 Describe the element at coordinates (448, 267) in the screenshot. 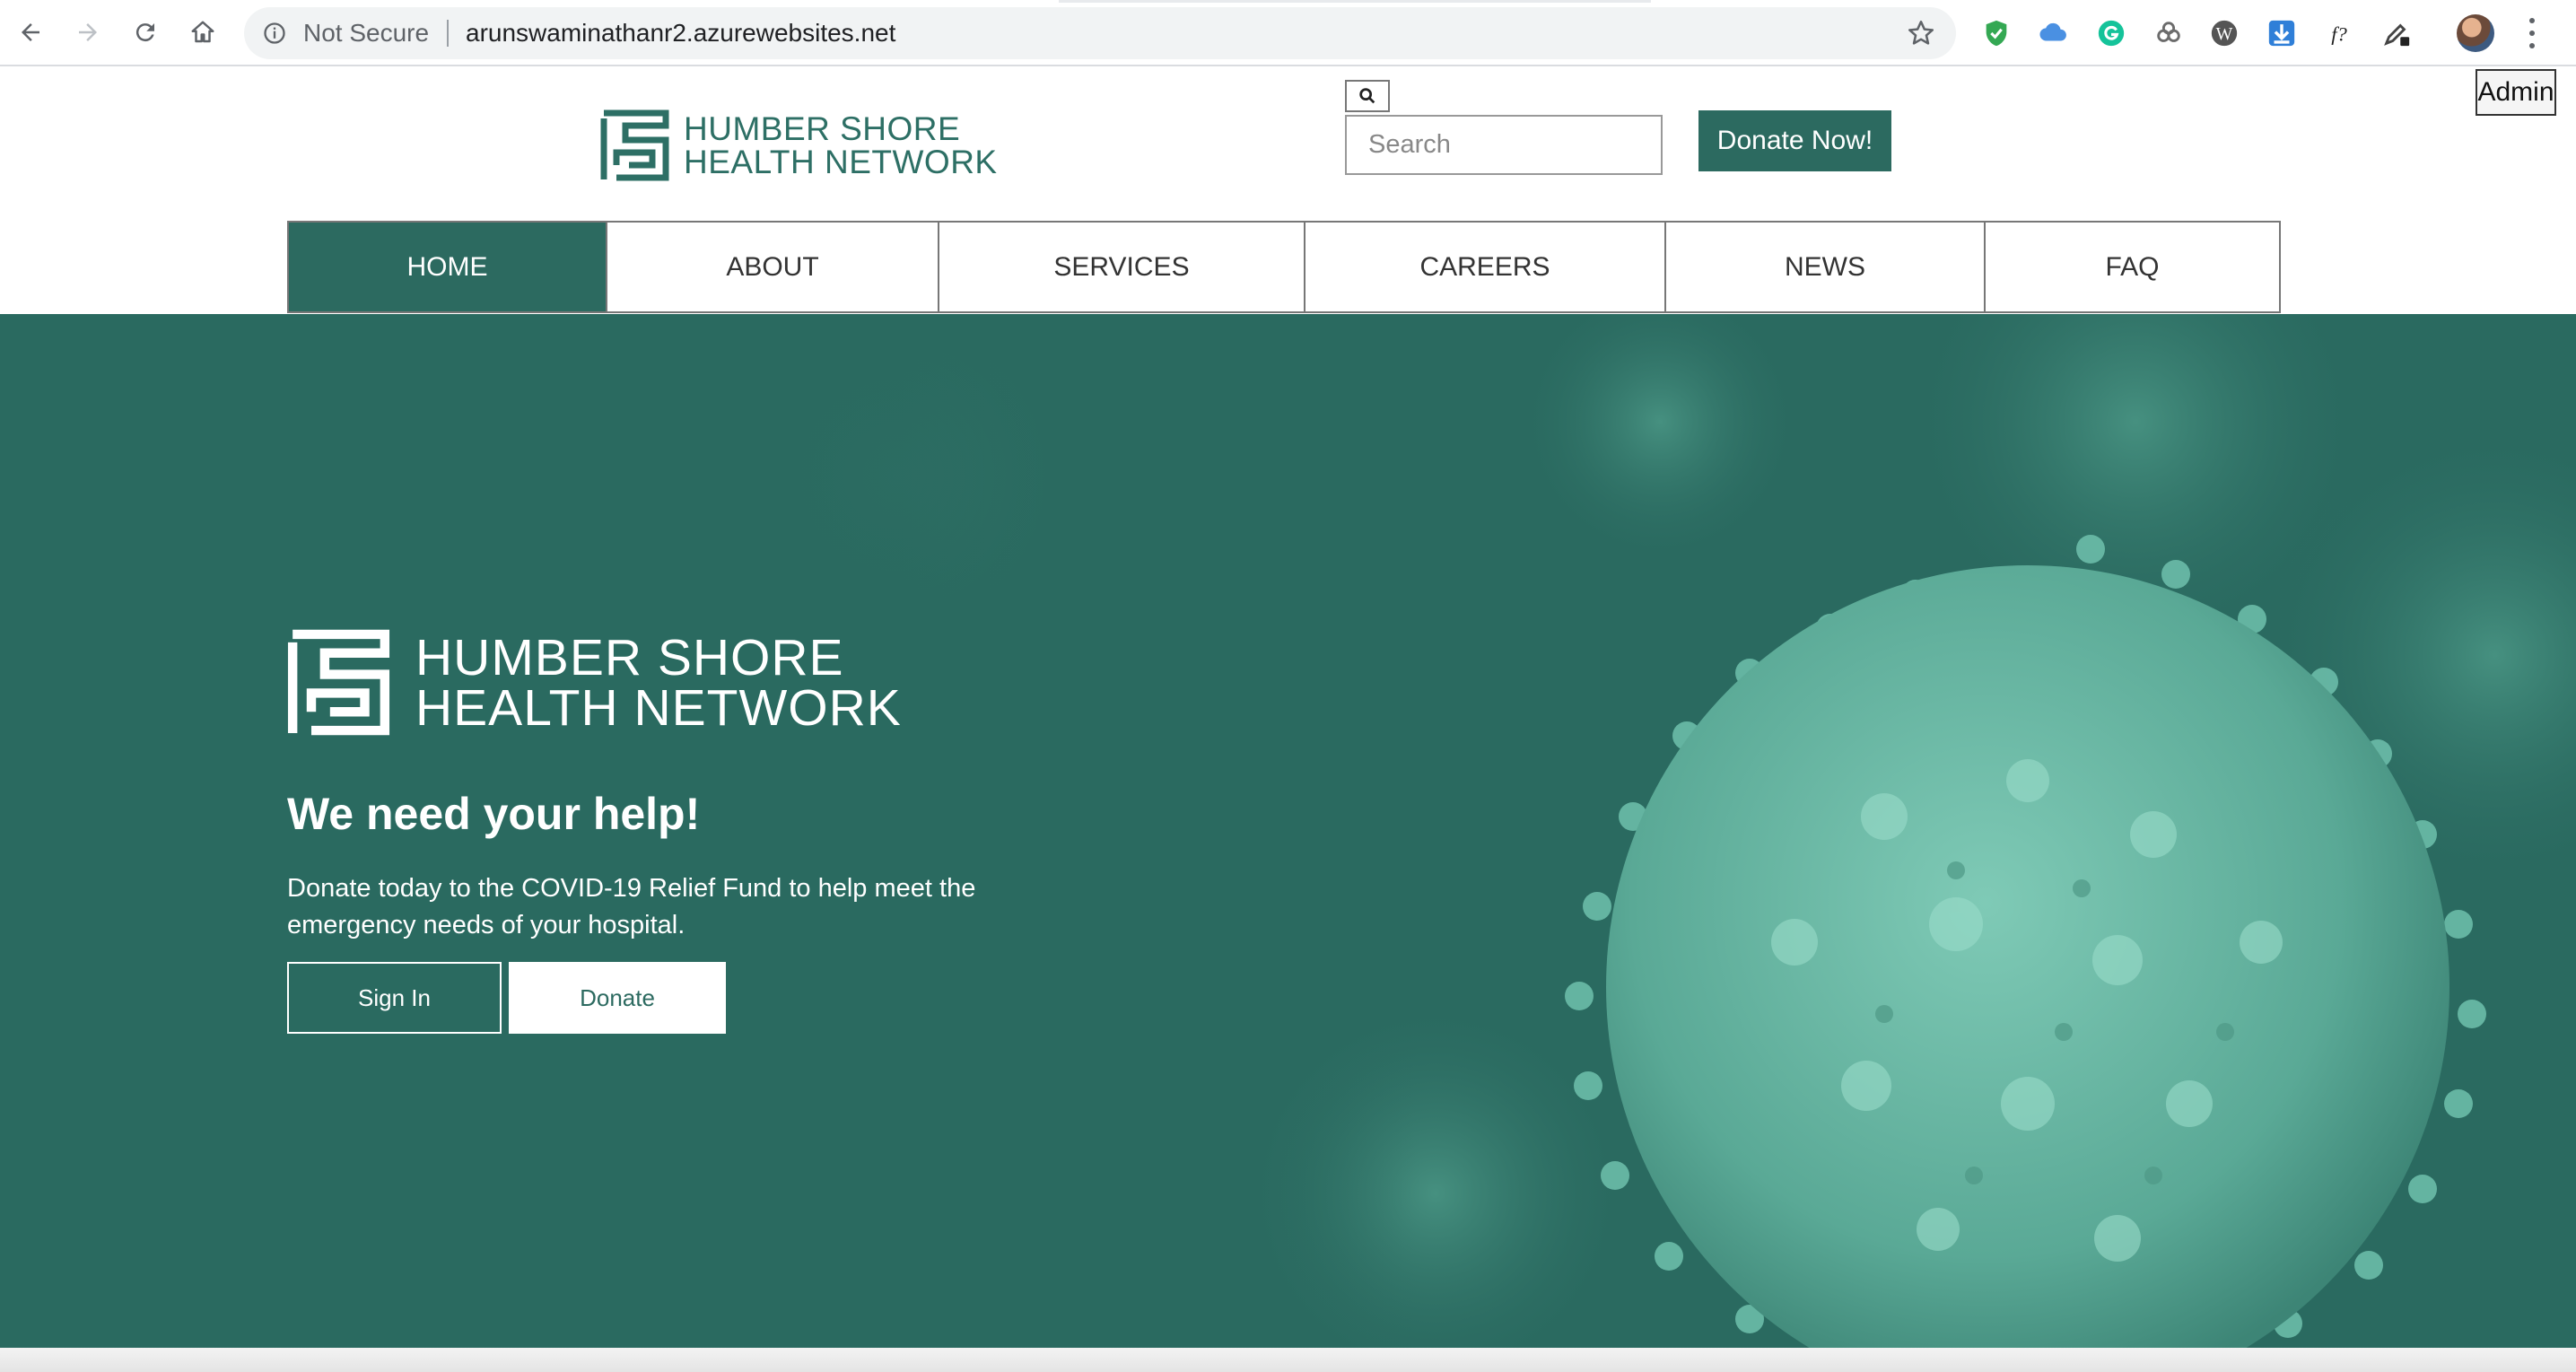

I see `nav-home: HOME` at that location.